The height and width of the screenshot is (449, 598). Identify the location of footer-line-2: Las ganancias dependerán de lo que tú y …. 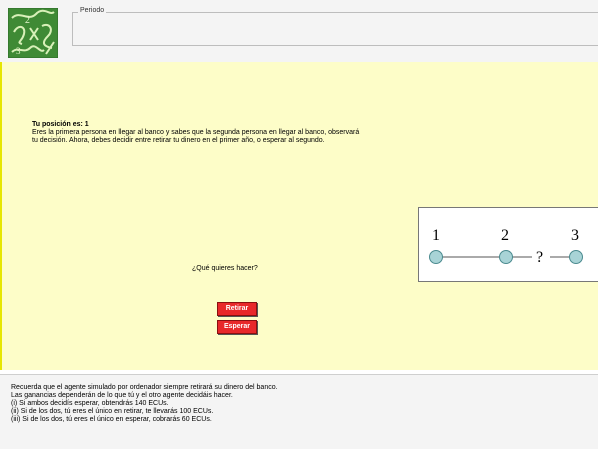
(122, 395).